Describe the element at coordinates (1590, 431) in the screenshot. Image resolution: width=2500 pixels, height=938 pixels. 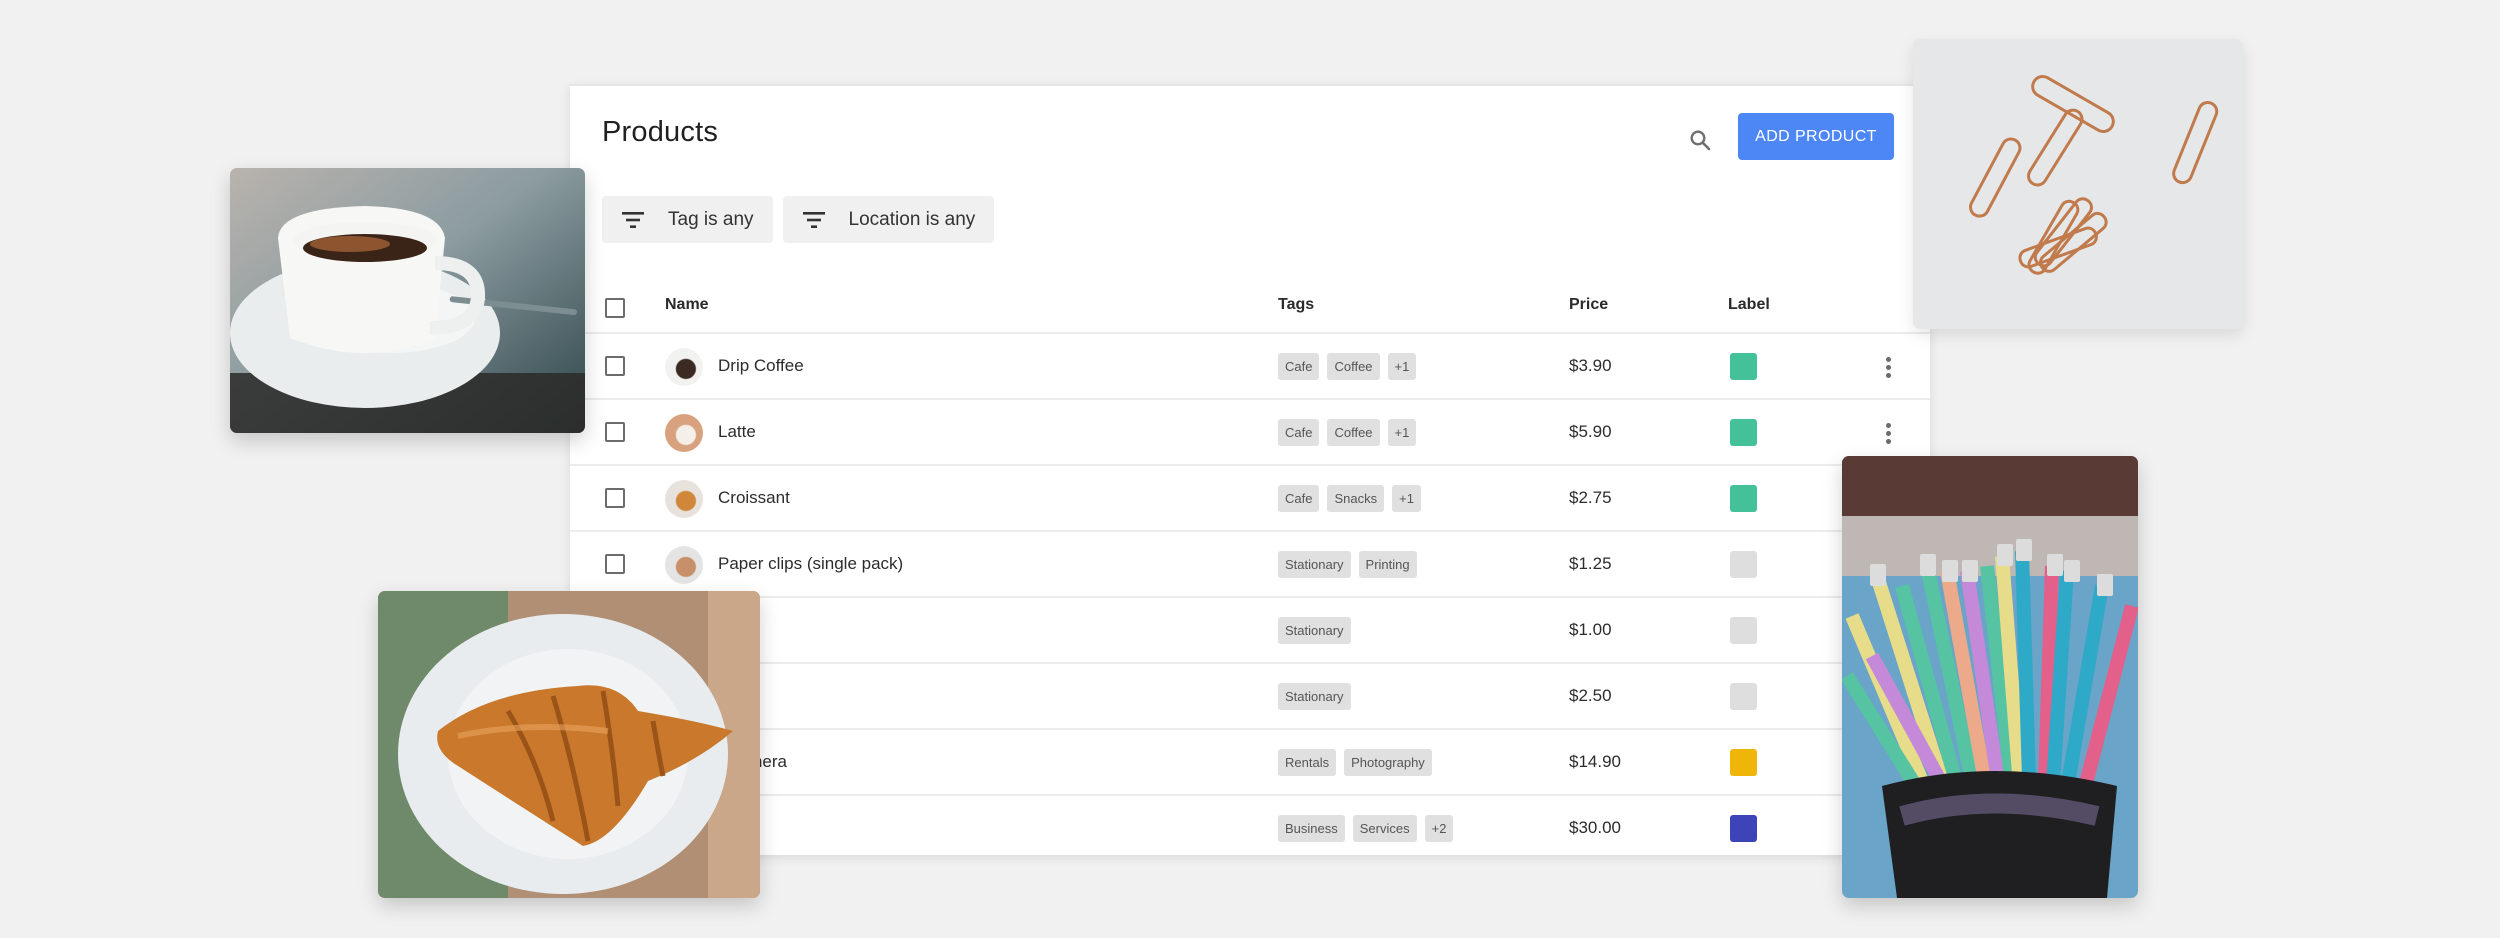
I see `product-price: $5.90` at that location.